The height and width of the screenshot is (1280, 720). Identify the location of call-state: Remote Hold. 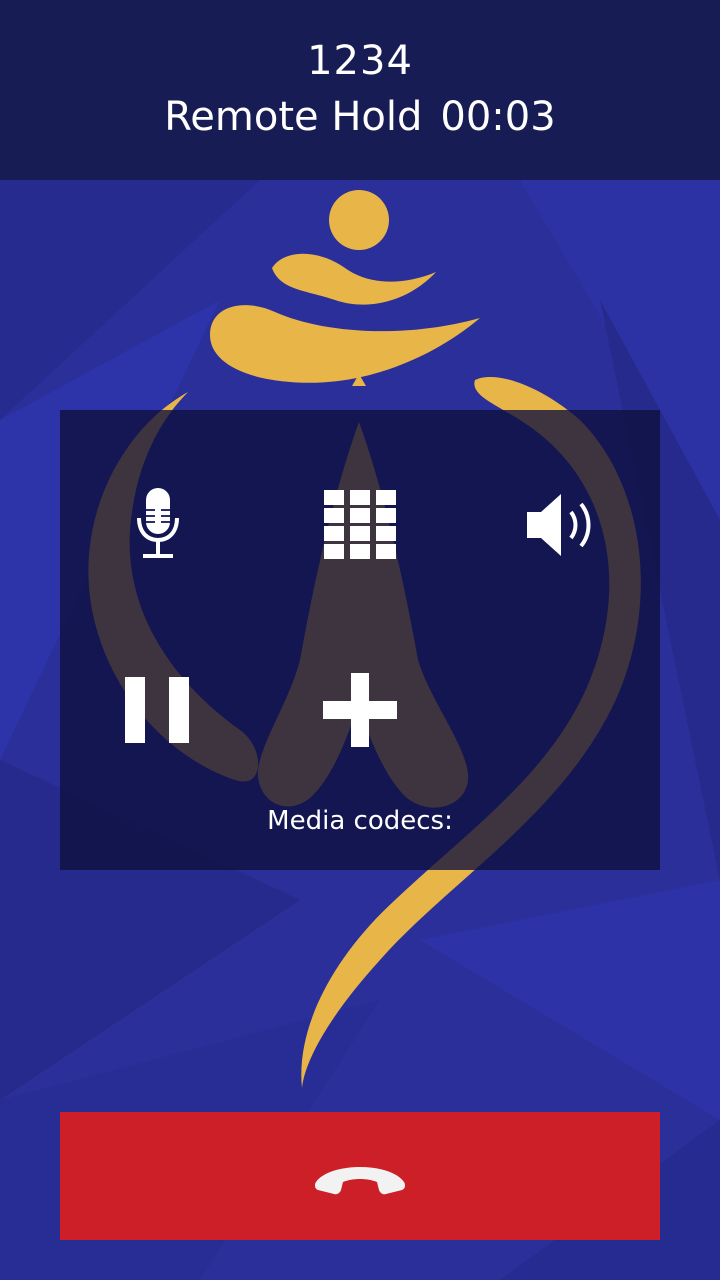
(293, 117).